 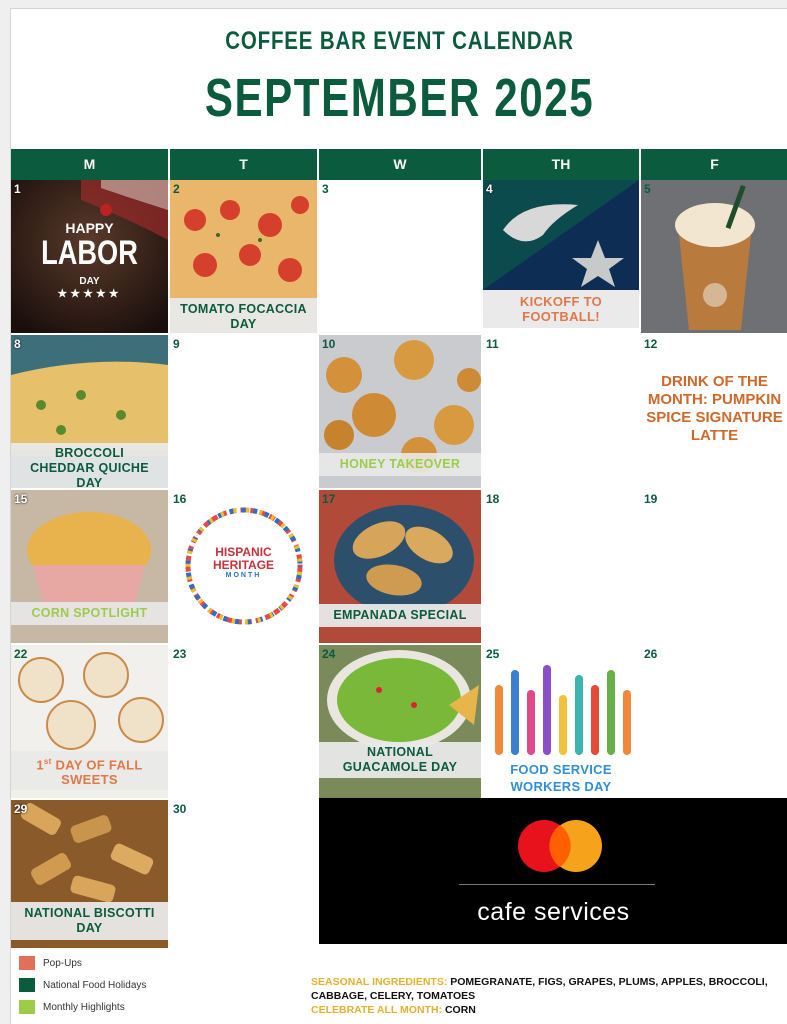 What do you see at coordinates (82, 986) in the screenshot?
I see `legend-item-national-food-holidays: National Food Holidays` at bounding box center [82, 986].